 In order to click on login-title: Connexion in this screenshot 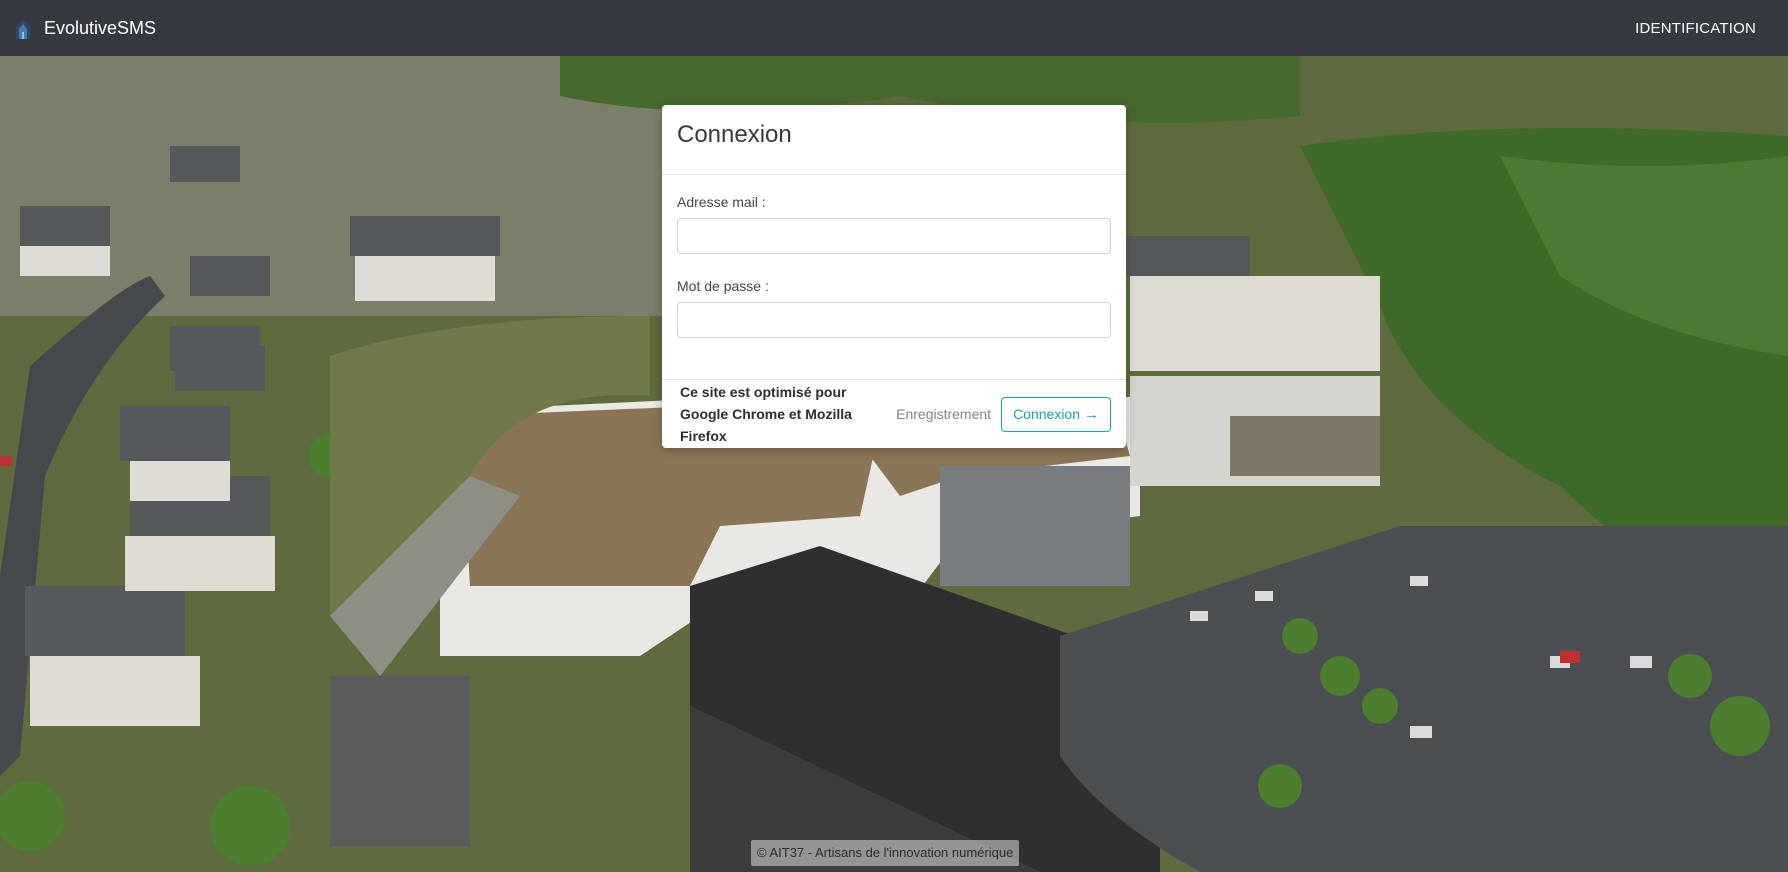, I will do `click(734, 134)`.